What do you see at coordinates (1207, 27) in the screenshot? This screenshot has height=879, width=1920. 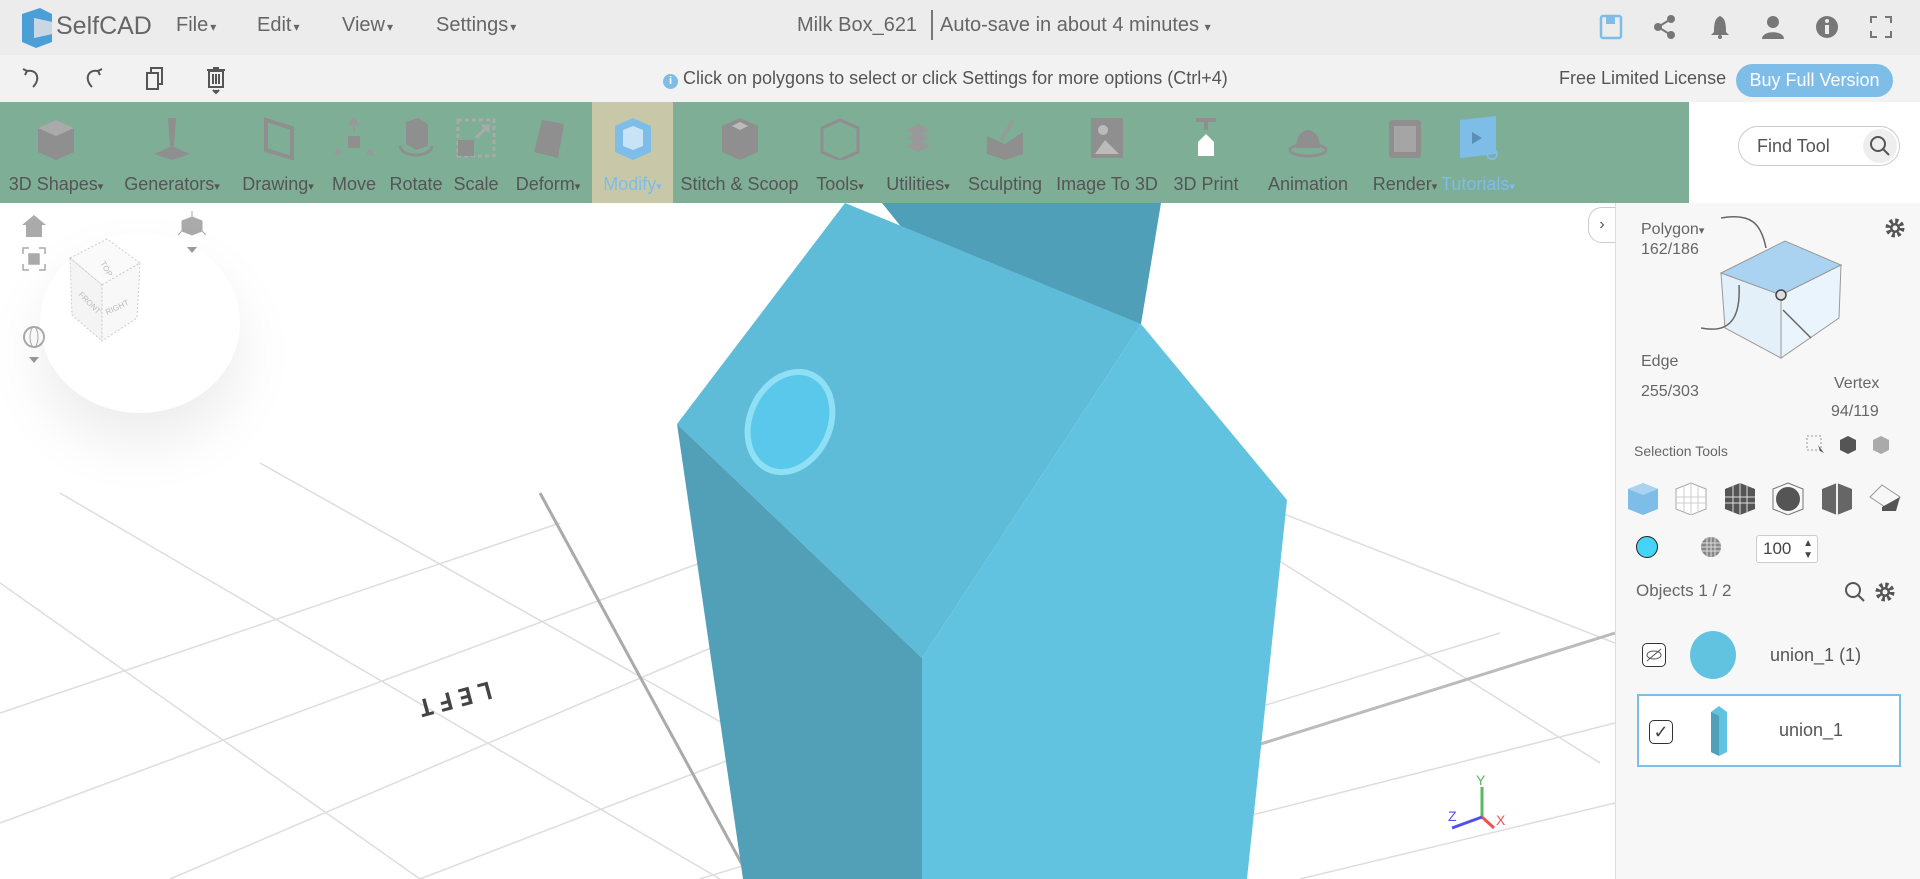 I see `chevron-down-icon: ▾` at bounding box center [1207, 27].